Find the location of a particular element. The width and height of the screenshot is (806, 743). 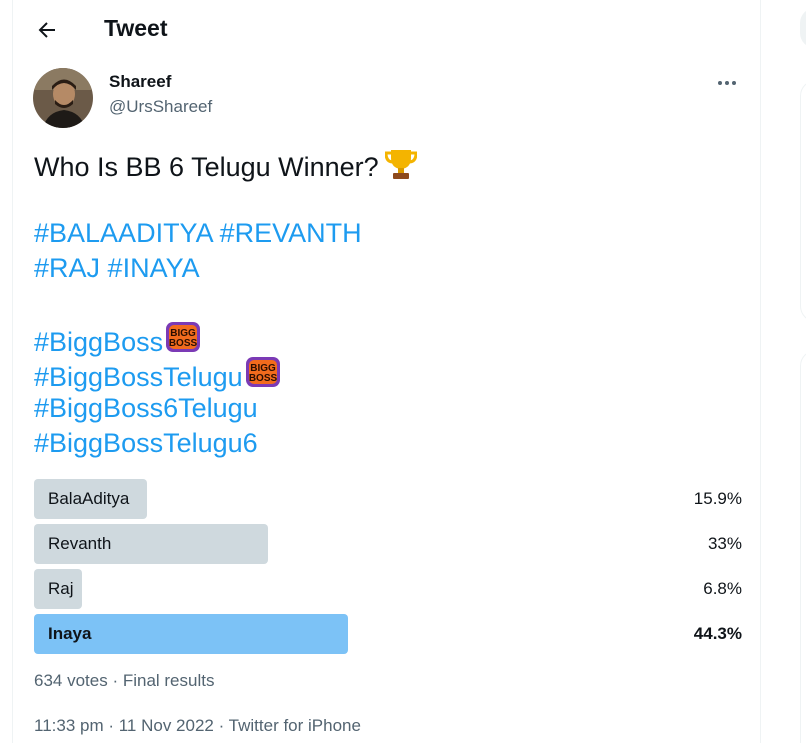

hashtag-line-2: #RAJ #INAYA is located at coordinates (384, 268).